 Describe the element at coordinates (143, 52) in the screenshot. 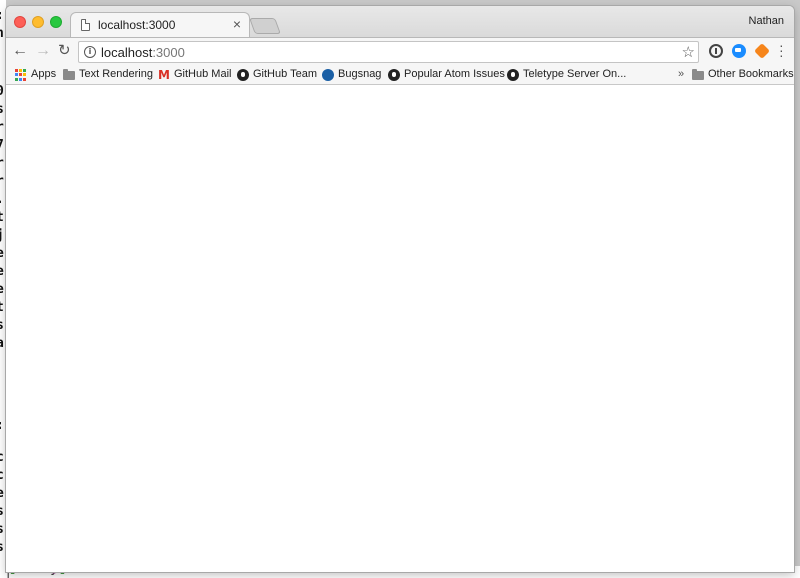

I see `url-text: localhost:3000` at that location.